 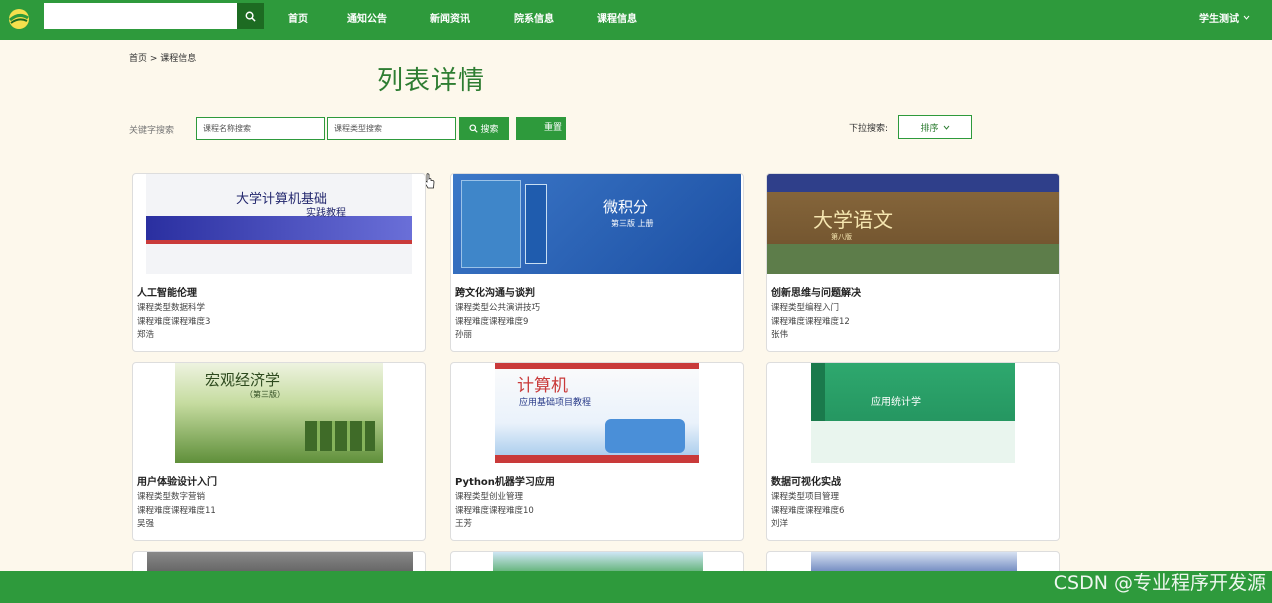 What do you see at coordinates (1219, 19) in the screenshot?
I see `user-name: 学生测试` at bounding box center [1219, 19].